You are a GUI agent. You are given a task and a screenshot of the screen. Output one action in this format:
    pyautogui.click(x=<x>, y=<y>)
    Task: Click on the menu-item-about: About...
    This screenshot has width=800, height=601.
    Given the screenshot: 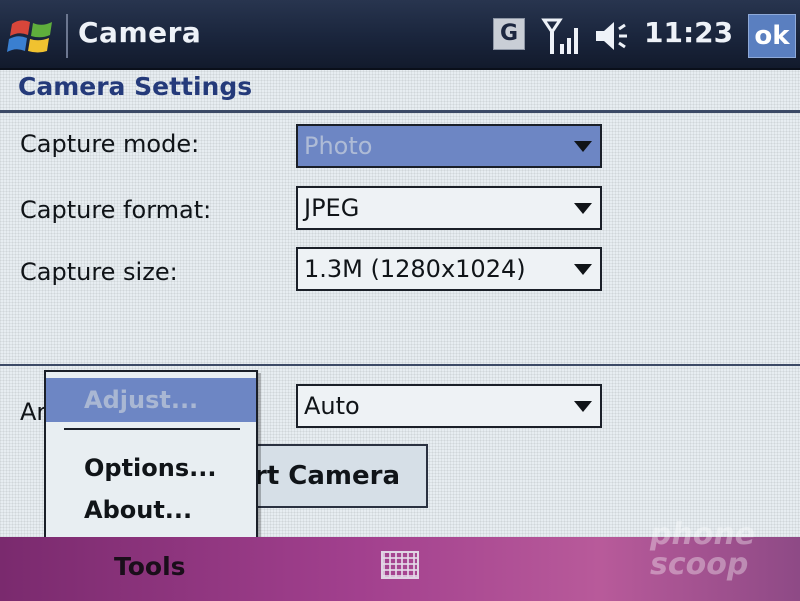 What is the action you would take?
    pyautogui.click(x=151, y=510)
    